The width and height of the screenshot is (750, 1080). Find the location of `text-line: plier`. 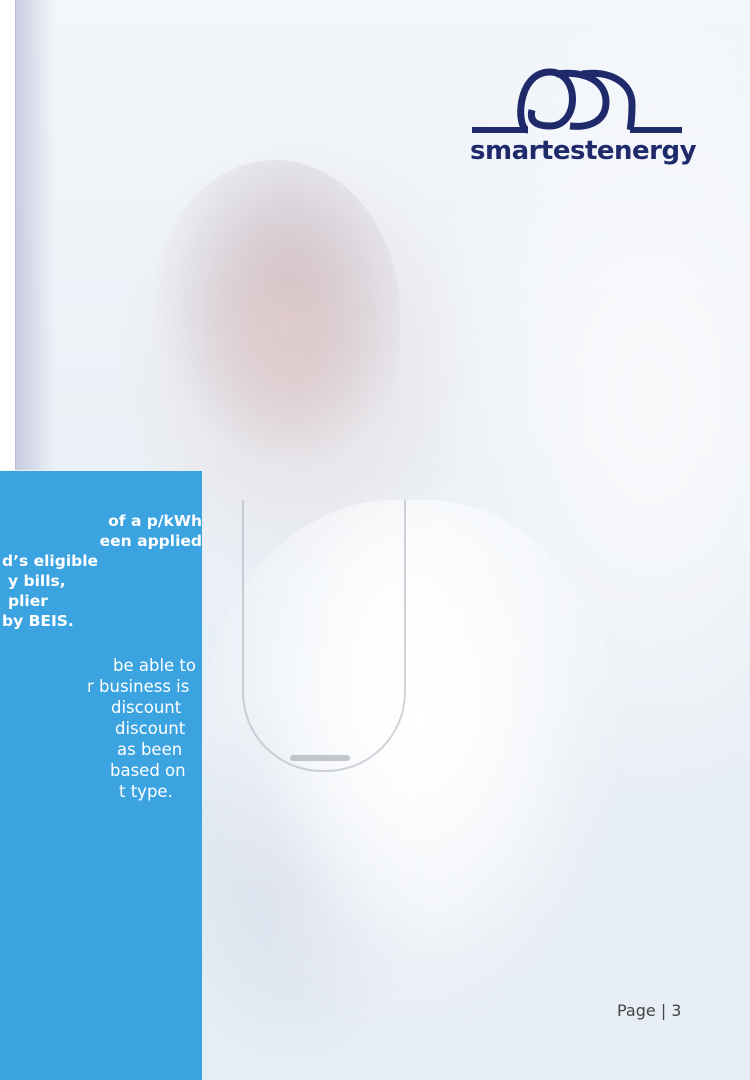

text-line: plier is located at coordinates (28, 601).